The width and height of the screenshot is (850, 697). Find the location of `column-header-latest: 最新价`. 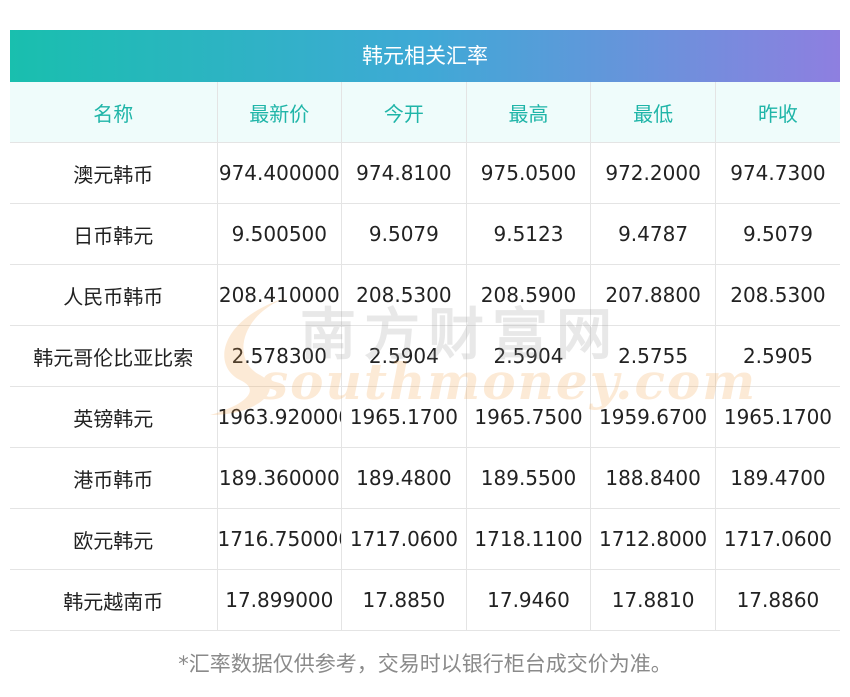

column-header-latest: 最新价 is located at coordinates (280, 112).